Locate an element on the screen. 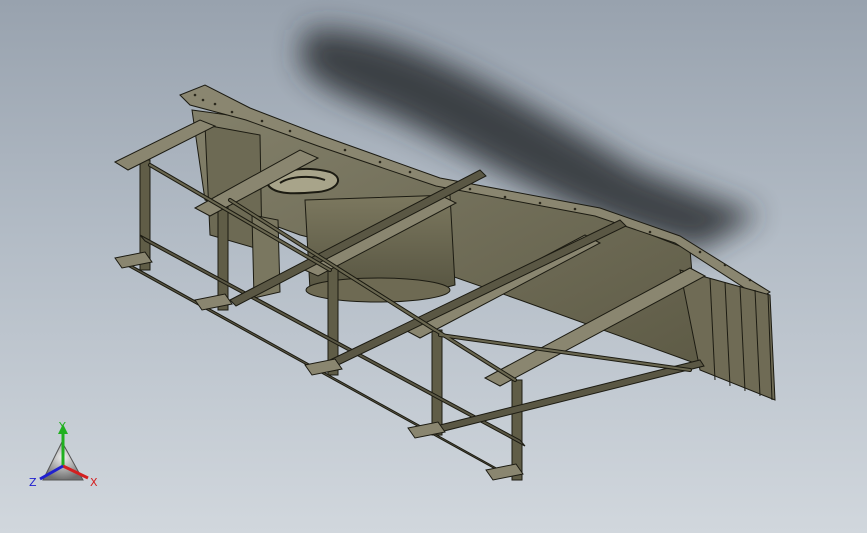 The height and width of the screenshot is (533, 867). y-axis-label: Y is located at coordinates (62, 426).